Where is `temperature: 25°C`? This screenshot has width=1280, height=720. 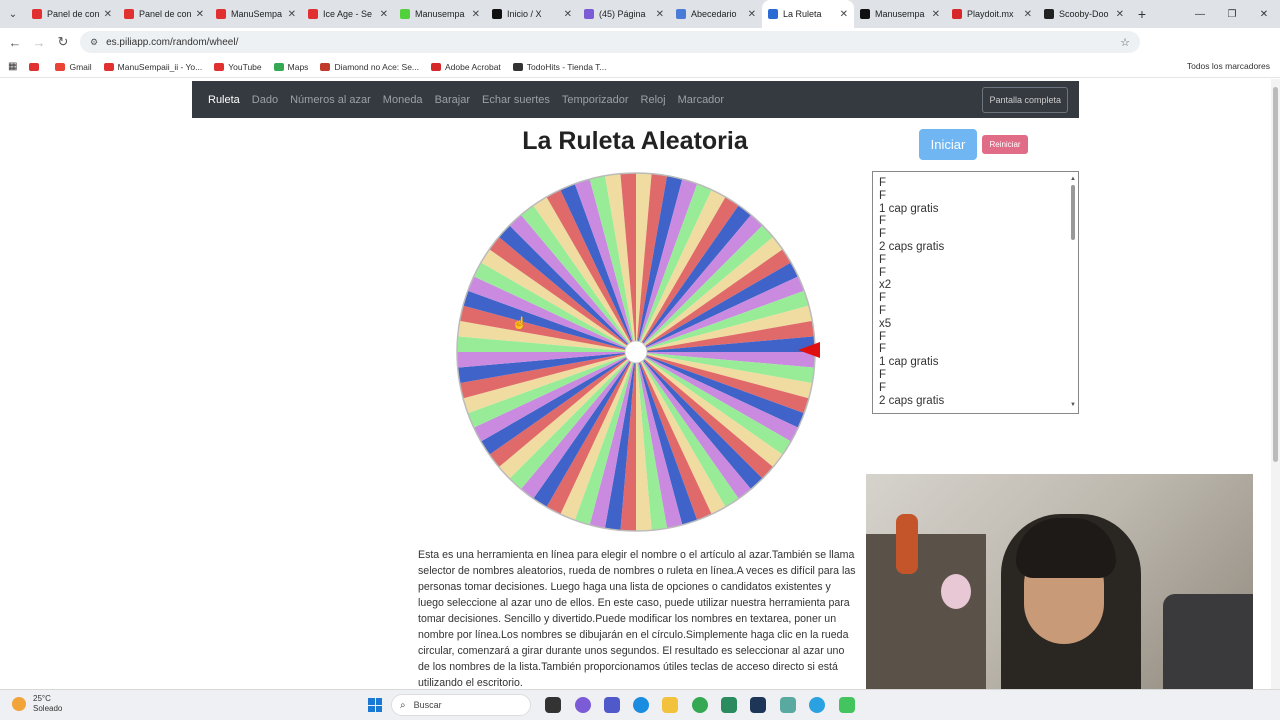 temperature: 25°C is located at coordinates (42, 698).